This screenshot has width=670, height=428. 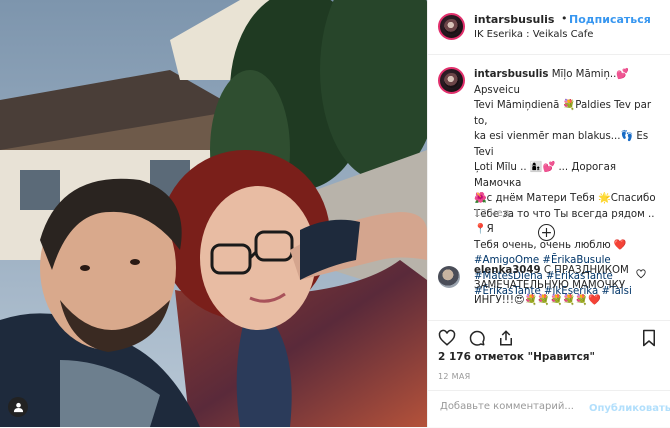 What do you see at coordinates (449, 277) in the screenshot?
I see `commenter-avatar` at bounding box center [449, 277].